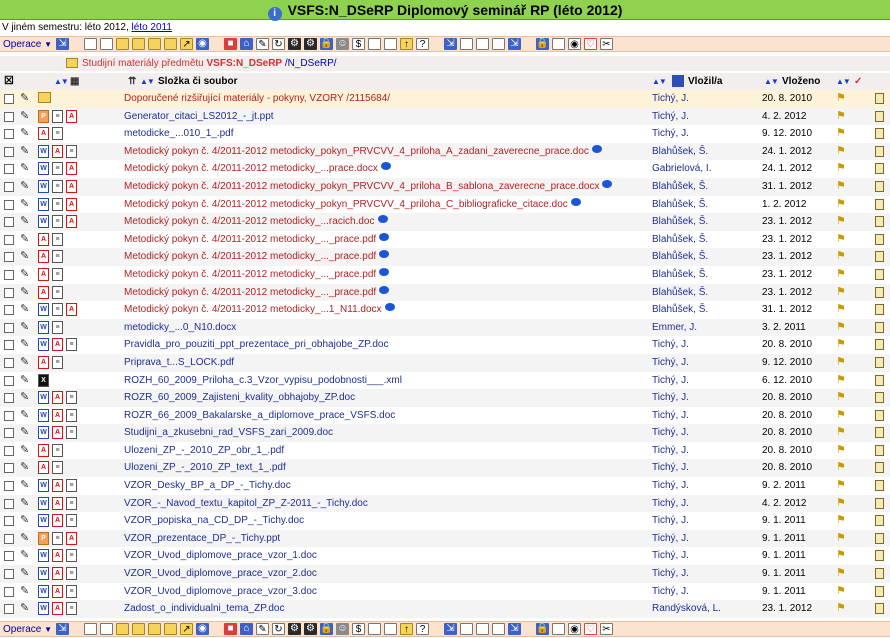 The width and height of the screenshot is (890, 638). Describe the element at coordinates (61, 81) in the screenshot. I see `sort-arrows-icon: ▲▼` at that location.